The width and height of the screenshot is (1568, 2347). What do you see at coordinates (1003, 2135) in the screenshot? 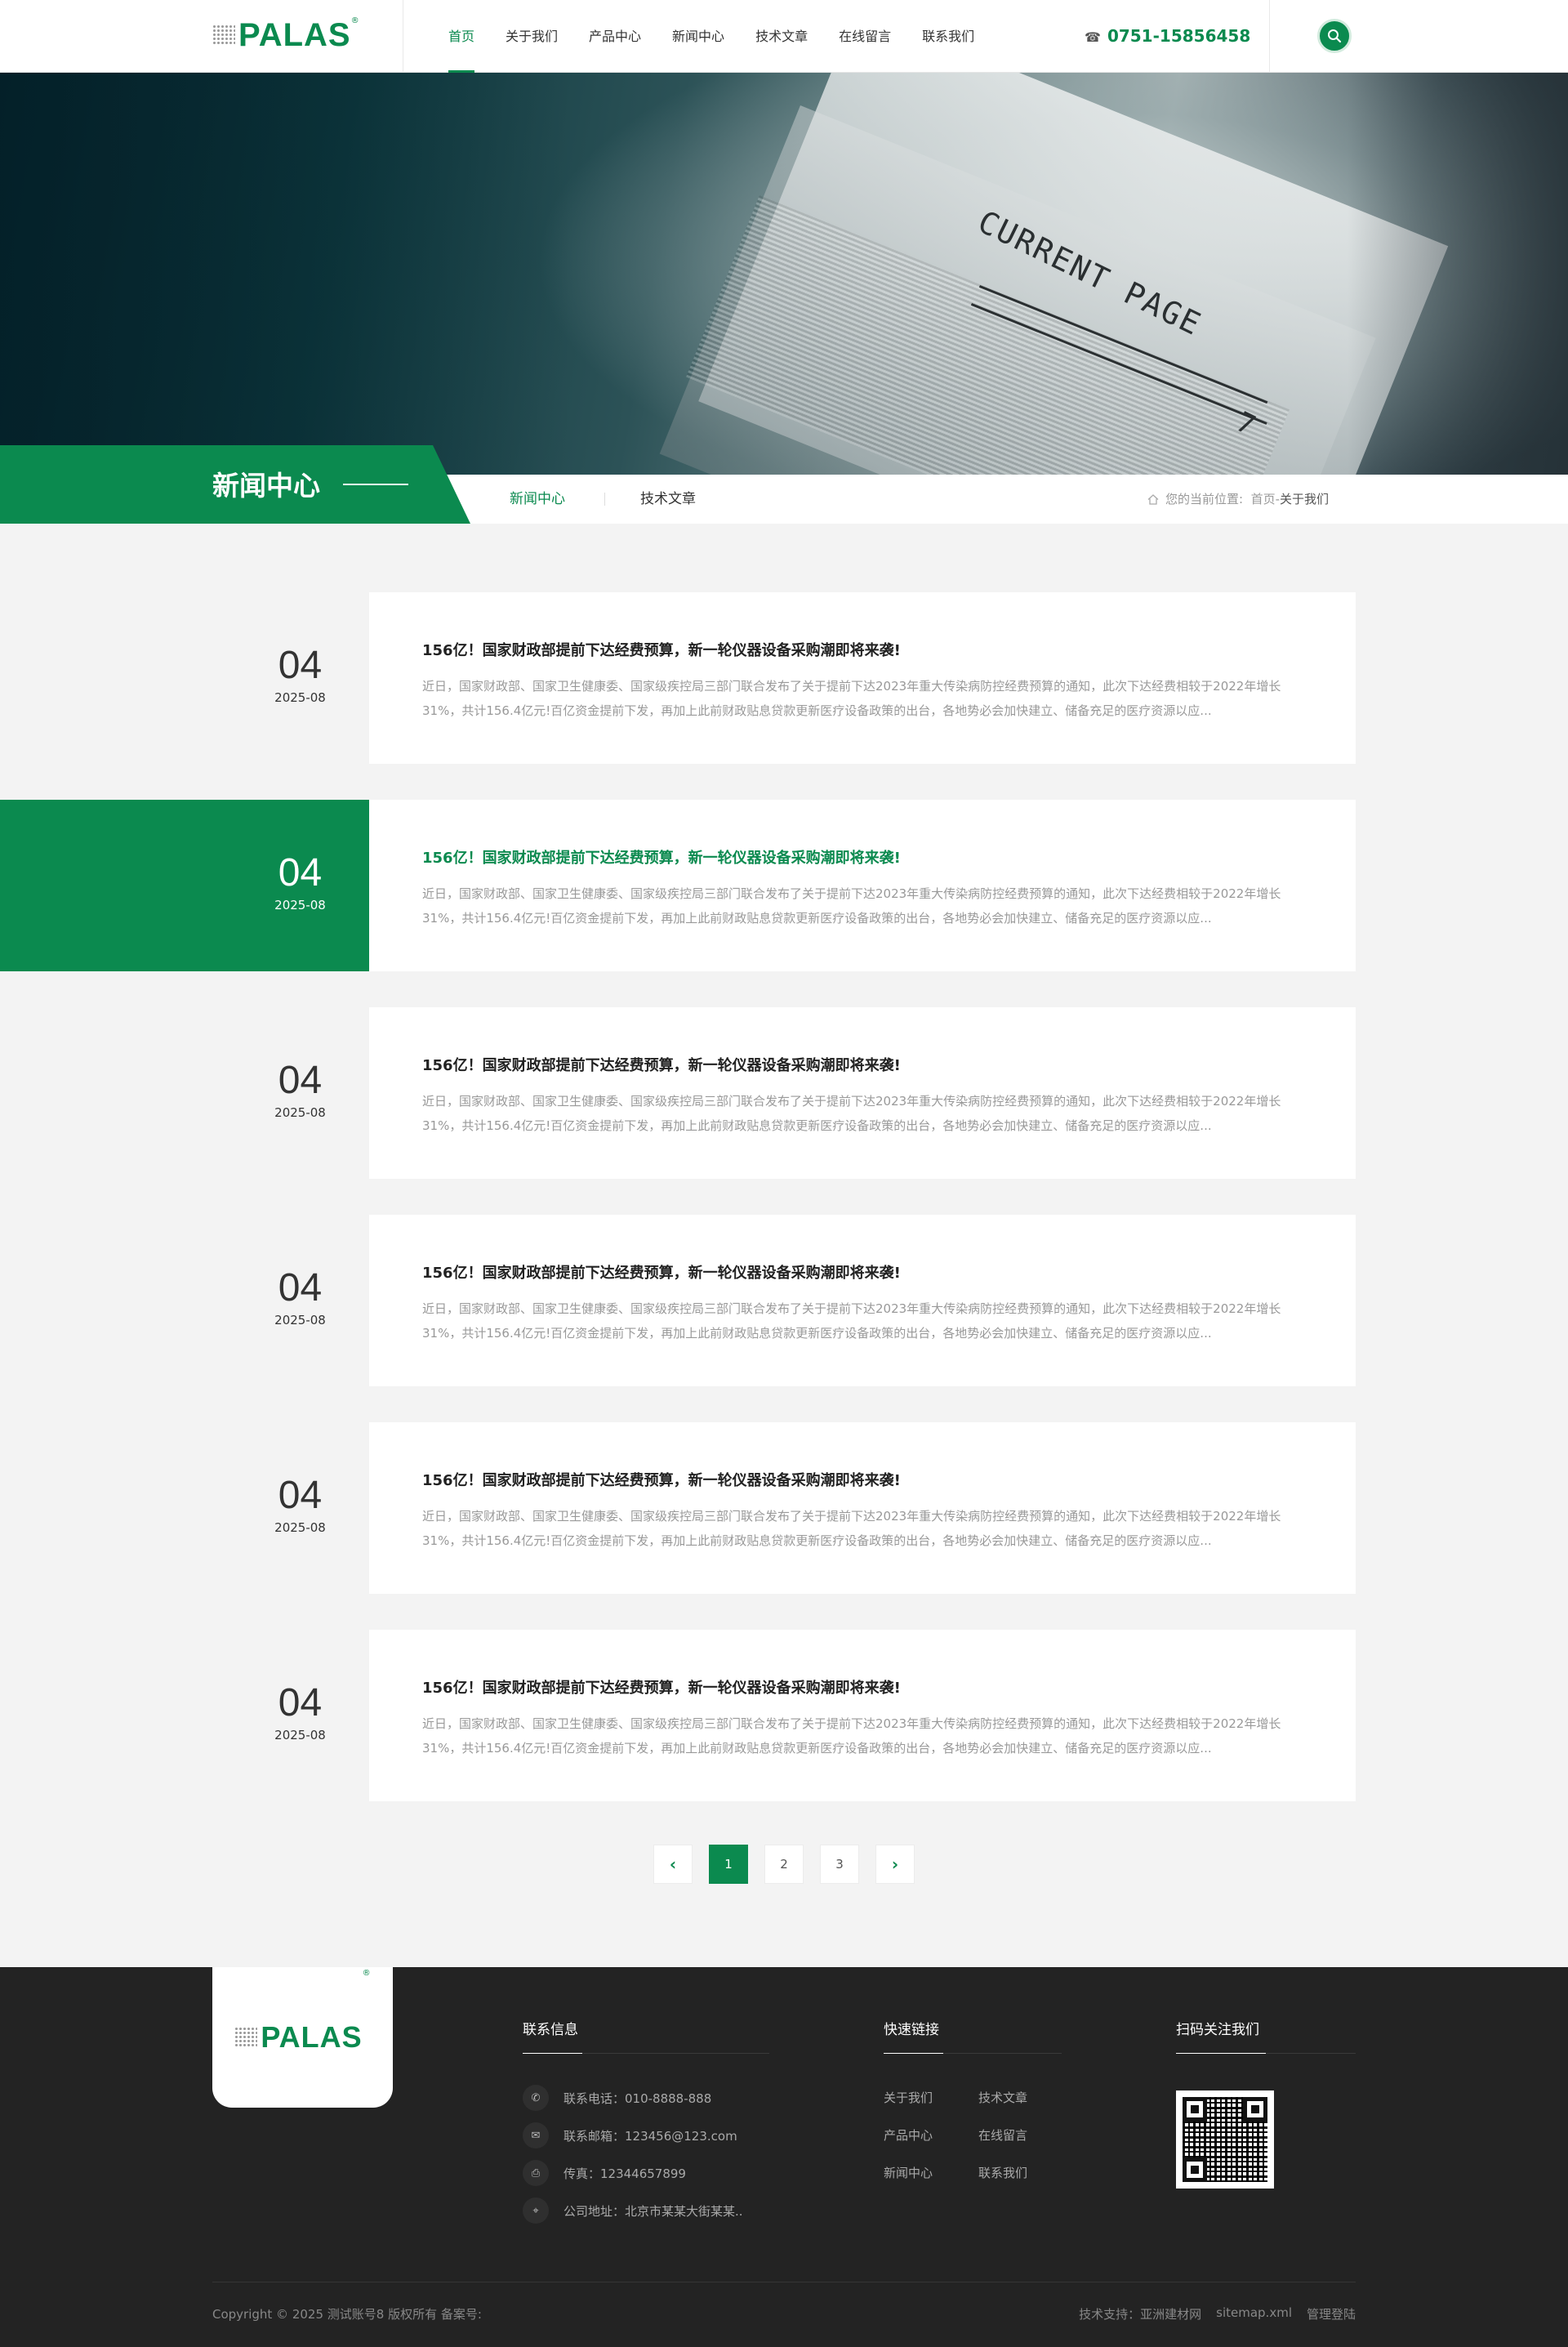
I see `footer-link-message: 在线留言` at bounding box center [1003, 2135].